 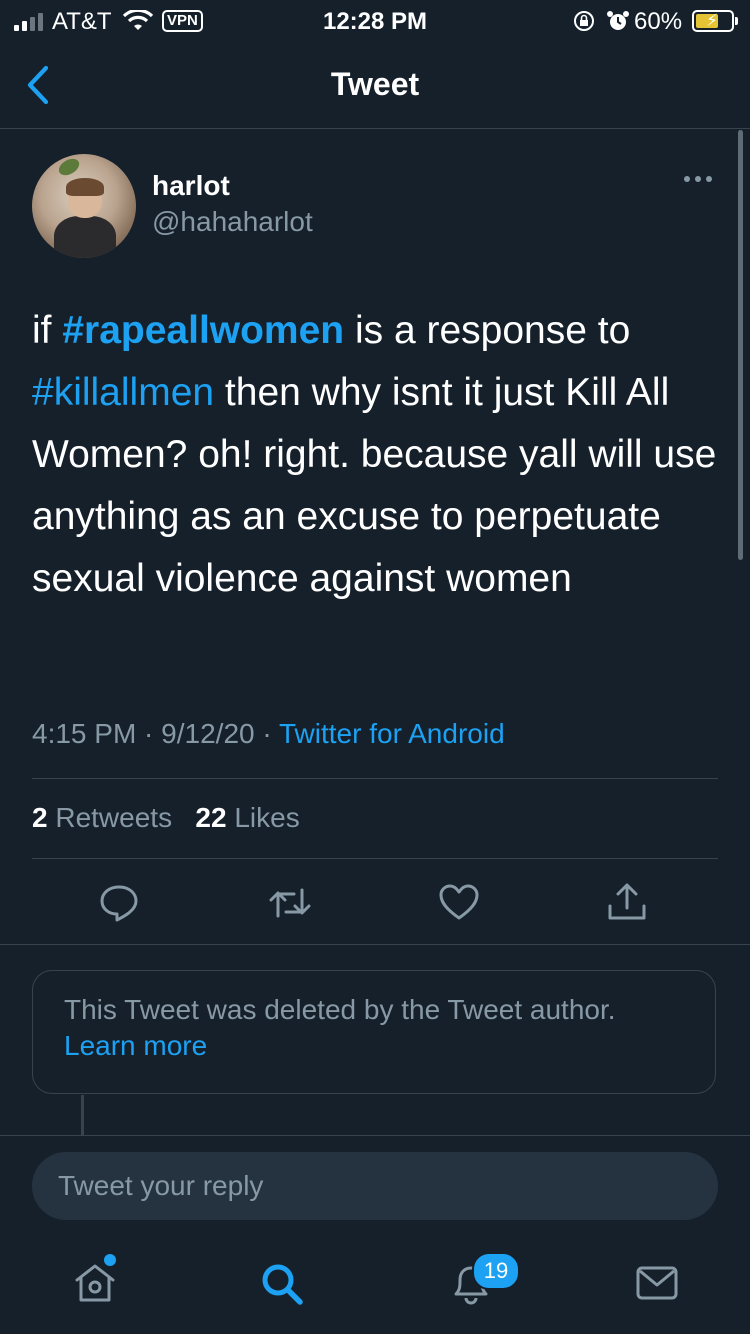 I want to click on page-title: Tweet, so click(x=375, y=84).